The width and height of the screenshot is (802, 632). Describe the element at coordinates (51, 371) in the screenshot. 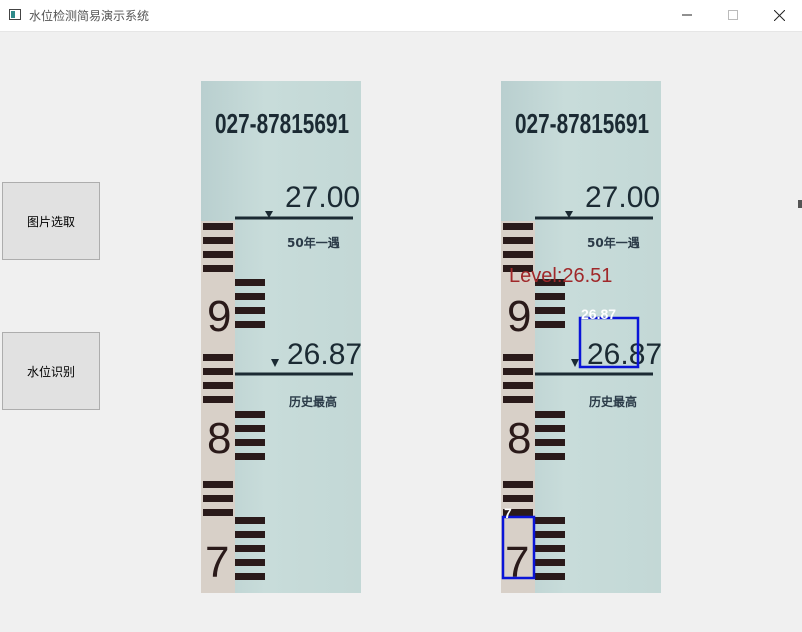

I see `recognize-water-level-button: 水位识别` at that location.